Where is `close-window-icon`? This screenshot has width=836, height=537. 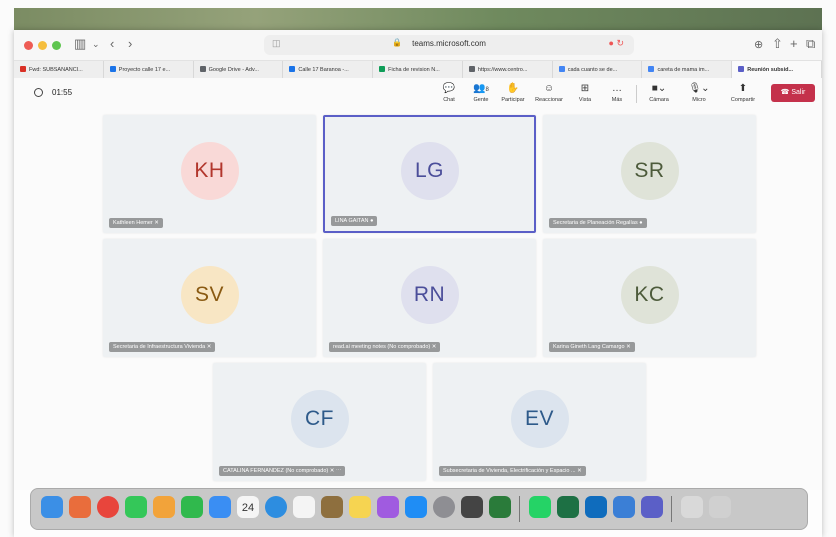
close-window-icon is located at coordinates (28, 45).